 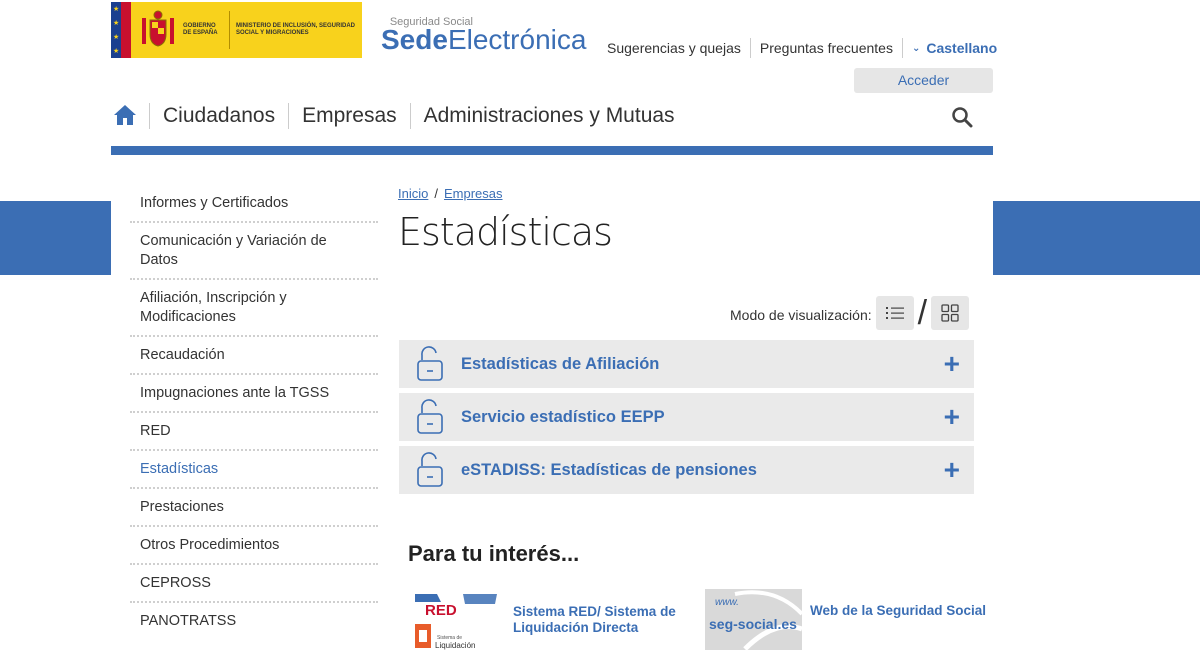 I want to click on language-selector: ⌄ Castellano, so click(x=950, y=48).